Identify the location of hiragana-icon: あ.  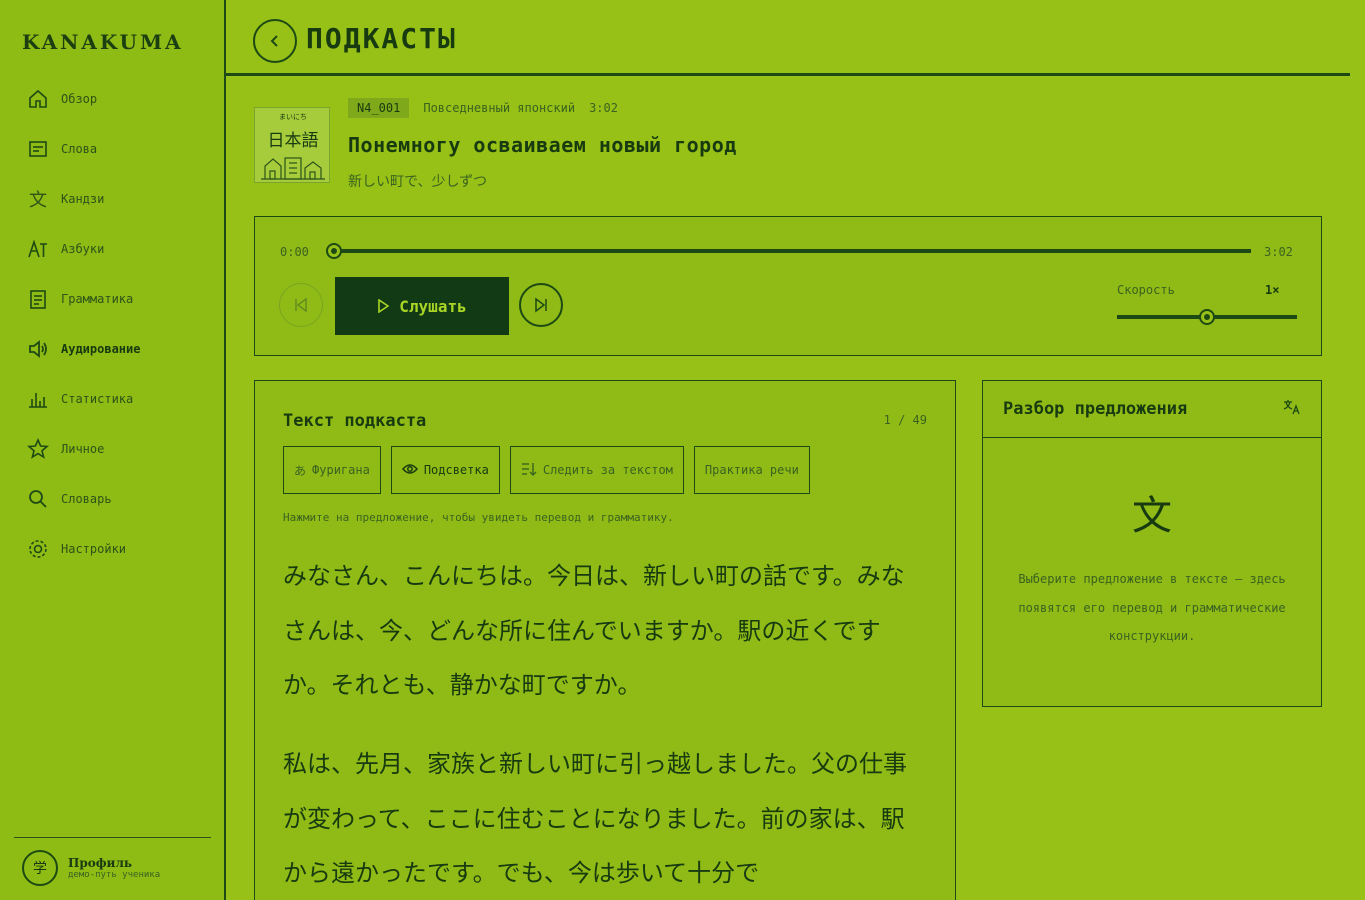
(300, 470).